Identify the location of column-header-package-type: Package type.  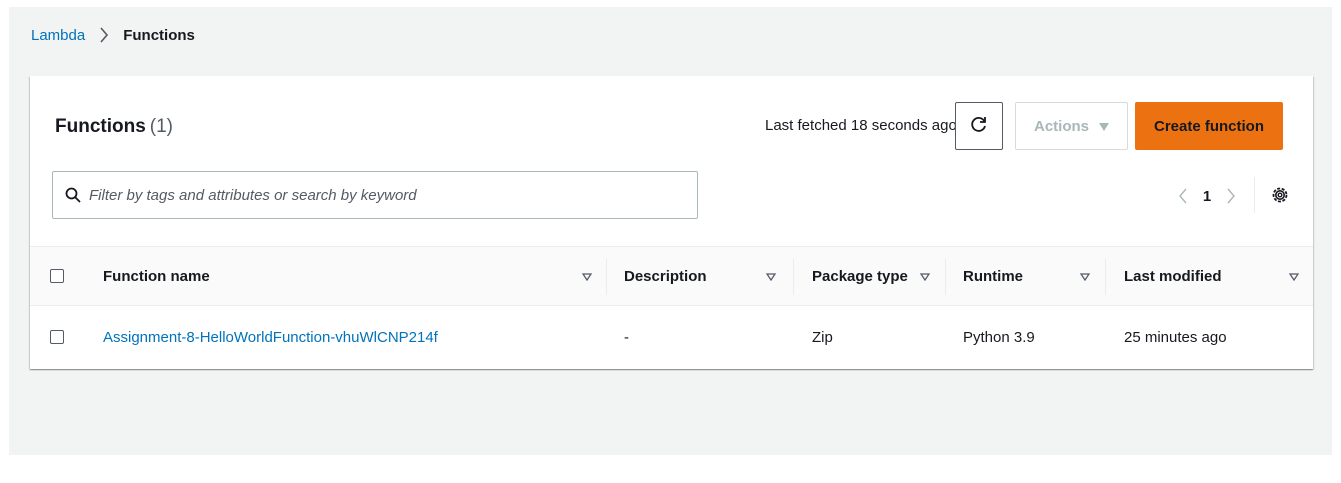
(860, 276).